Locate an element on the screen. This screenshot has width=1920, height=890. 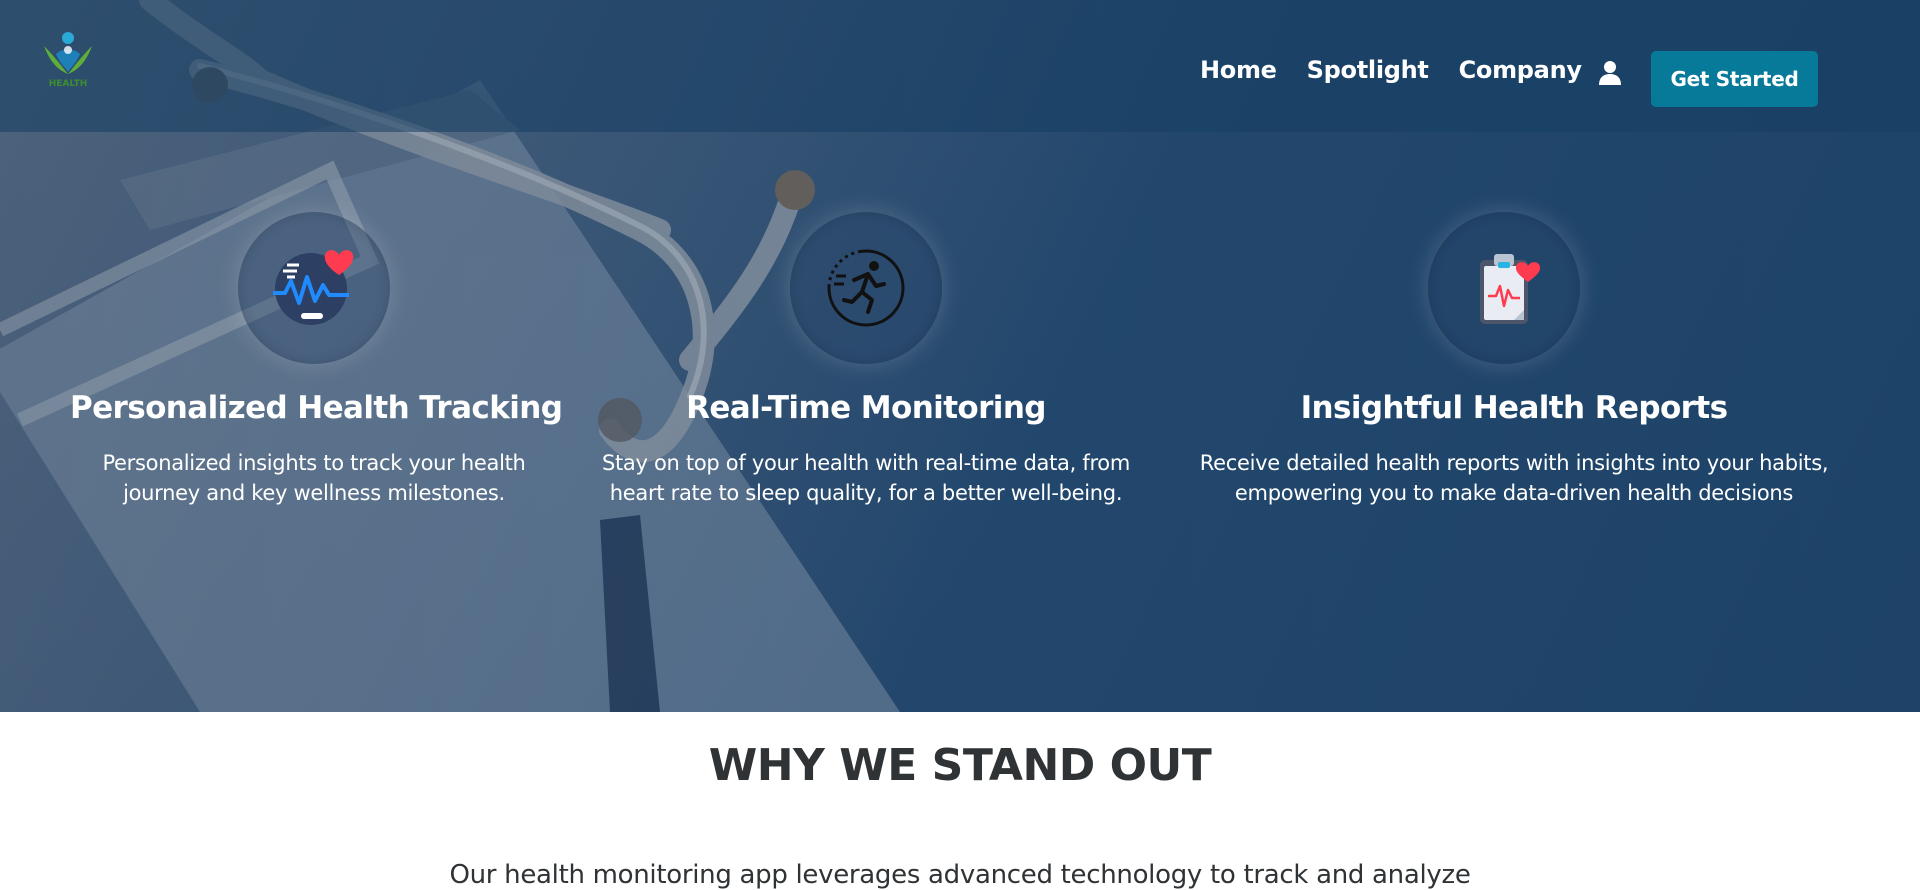
user-icon is located at coordinates (1610, 73).